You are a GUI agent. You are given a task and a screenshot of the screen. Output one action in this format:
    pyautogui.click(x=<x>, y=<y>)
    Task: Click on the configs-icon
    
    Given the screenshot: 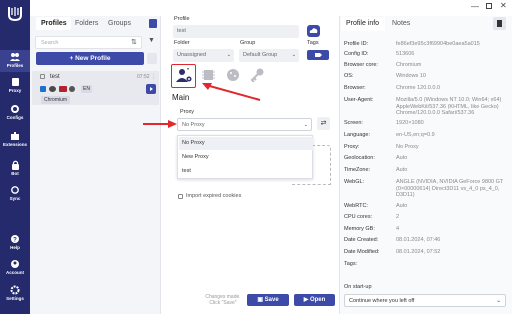 What is the action you would take?
    pyautogui.click(x=15, y=109)
    